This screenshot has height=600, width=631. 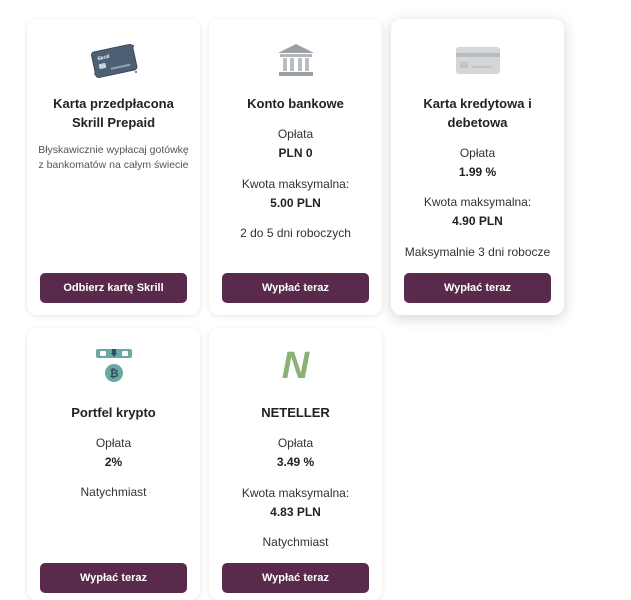 I want to click on card-title: Konto bankowe, so click(x=295, y=103).